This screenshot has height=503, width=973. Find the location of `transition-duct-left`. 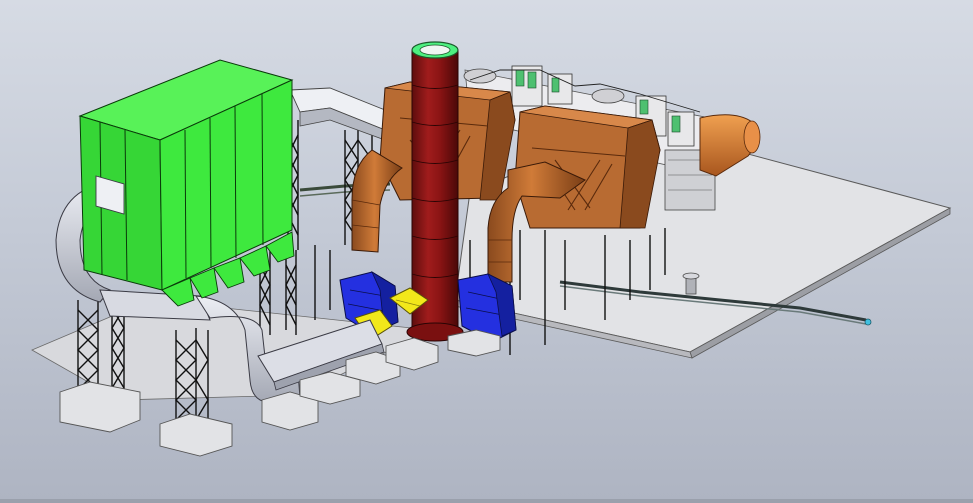

transition-duct-left is located at coordinates (377, 201).